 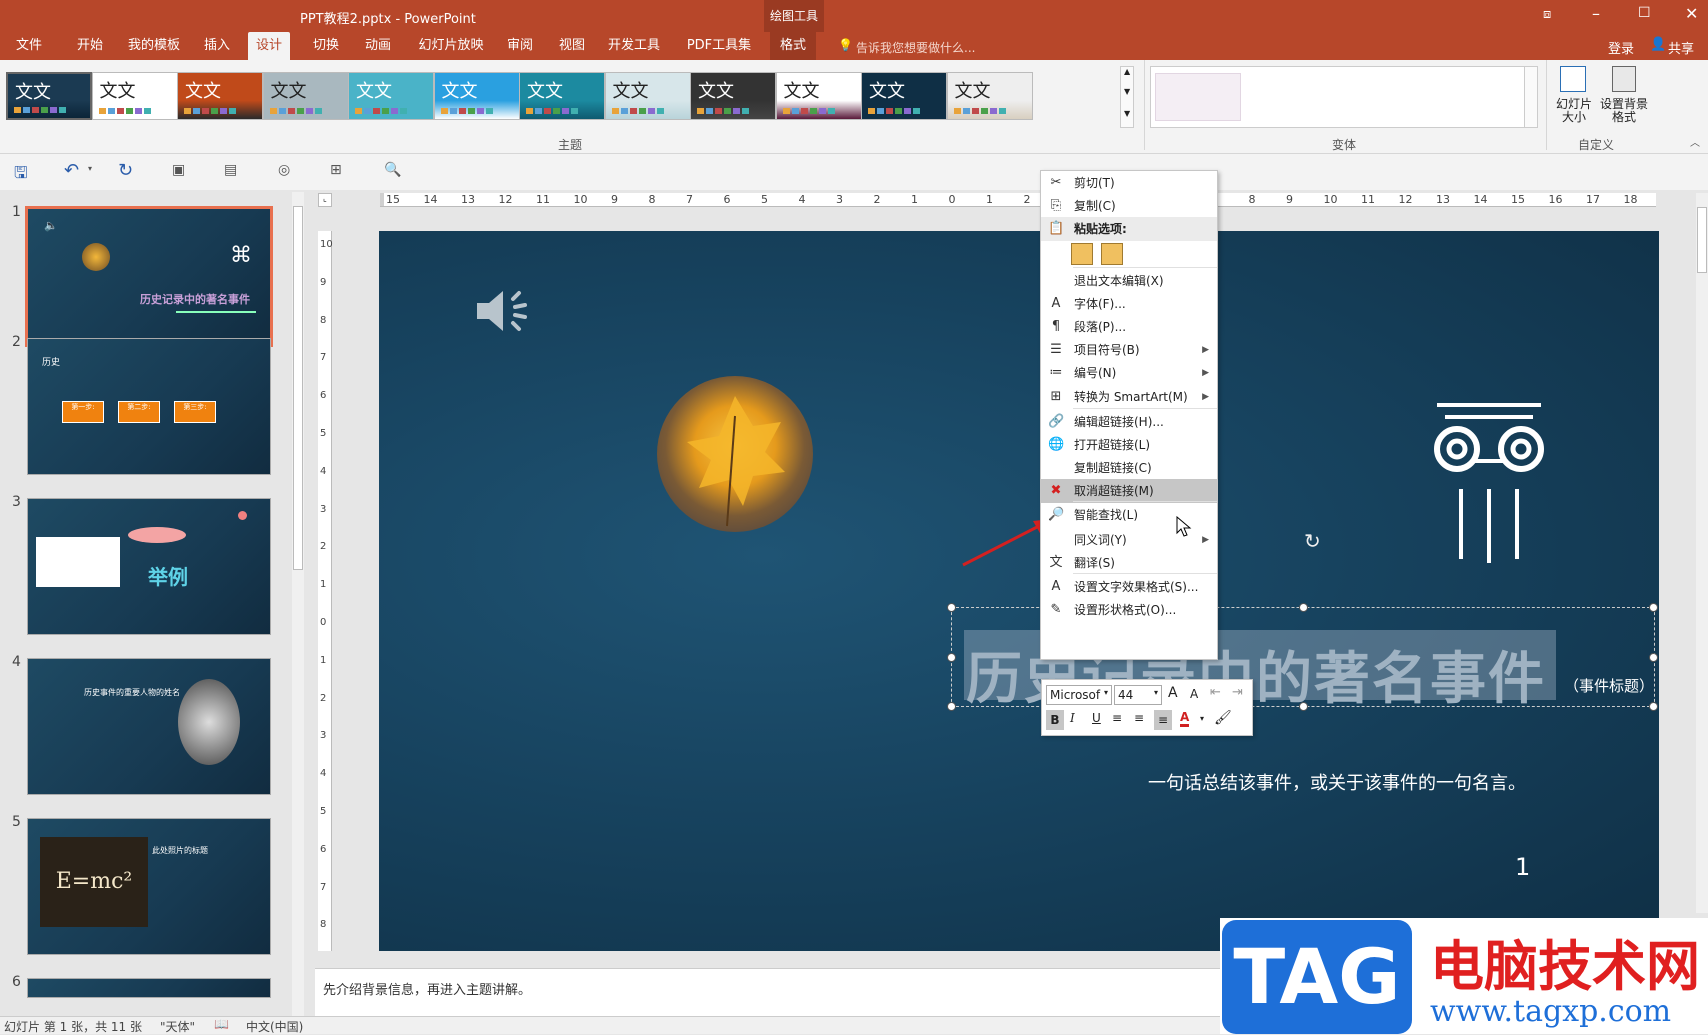 I want to click on thumbnails-scrollbar, so click(x=298, y=604).